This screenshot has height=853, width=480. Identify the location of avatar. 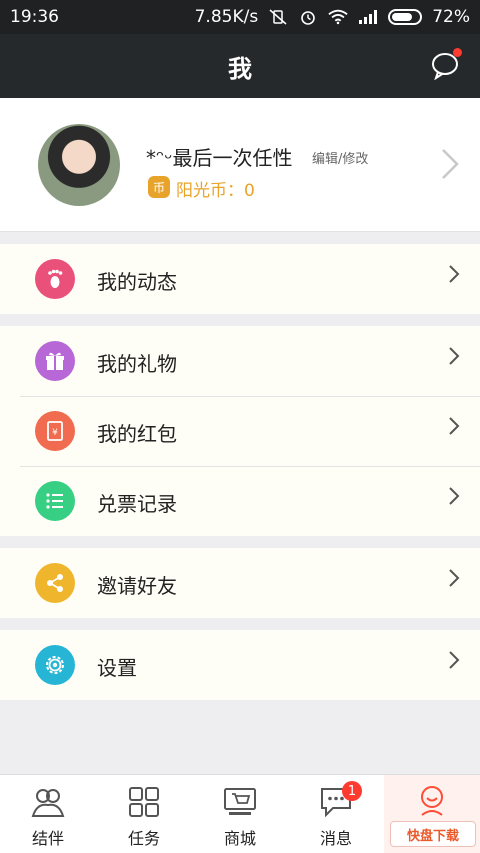
(79, 165).